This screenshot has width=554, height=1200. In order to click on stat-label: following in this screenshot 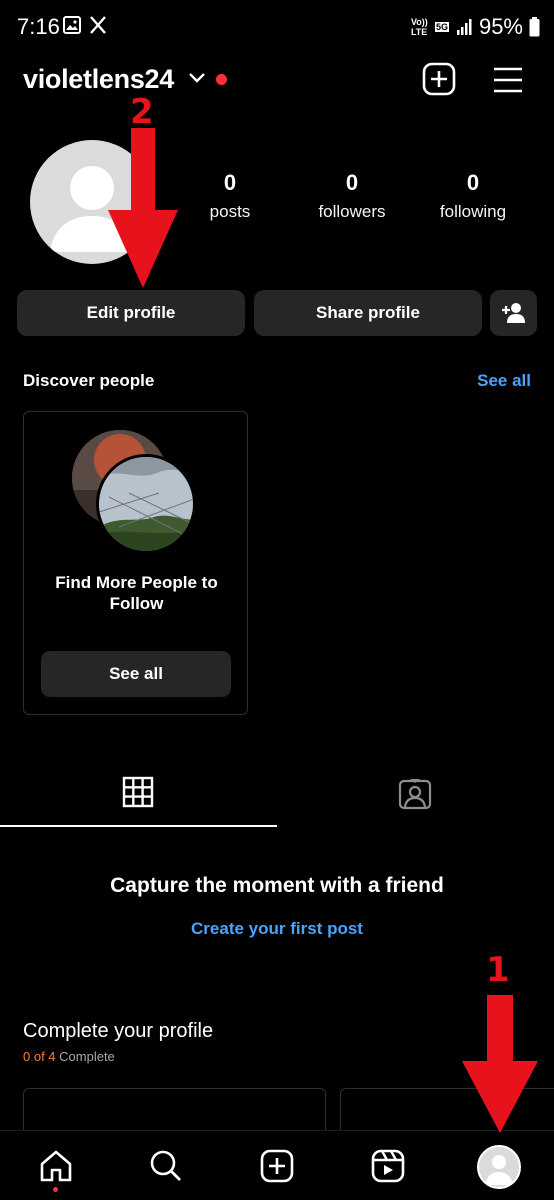, I will do `click(473, 211)`.